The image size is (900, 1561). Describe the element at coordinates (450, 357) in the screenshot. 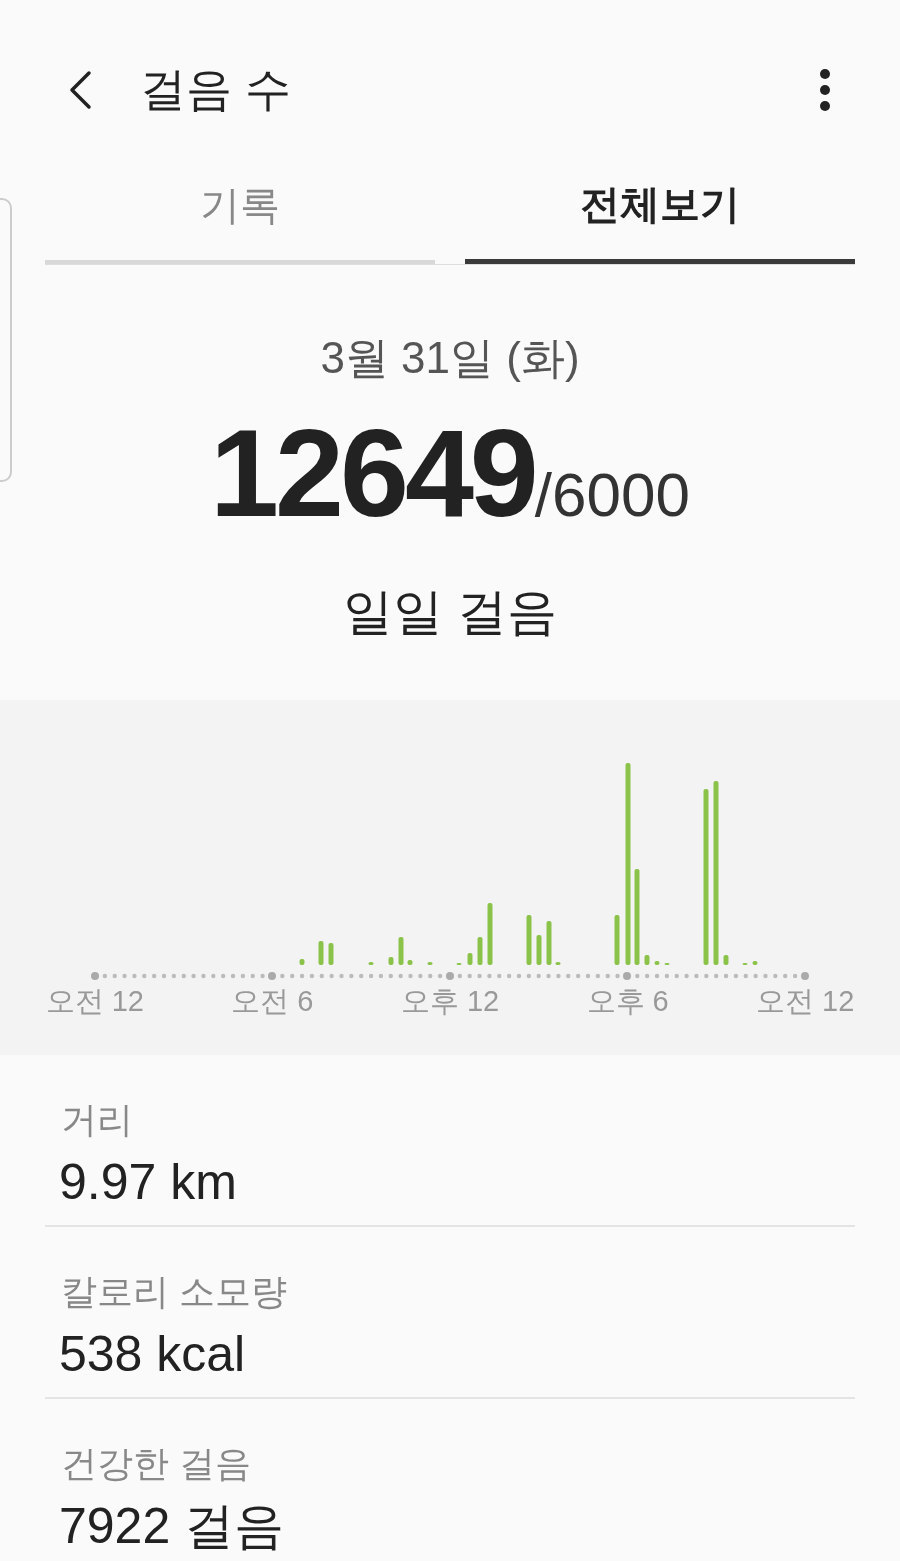

I see `date-label: 3월 31일 (화)` at that location.